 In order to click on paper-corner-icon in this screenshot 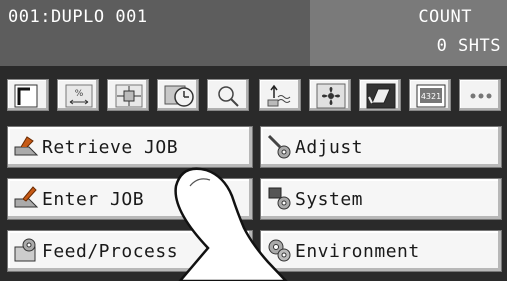, I will do `click(26, 96)`.